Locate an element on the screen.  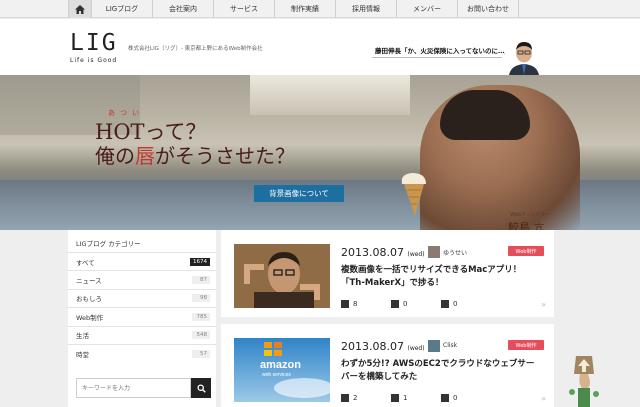
stat-count: 2 is located at coordinates (355, 398).